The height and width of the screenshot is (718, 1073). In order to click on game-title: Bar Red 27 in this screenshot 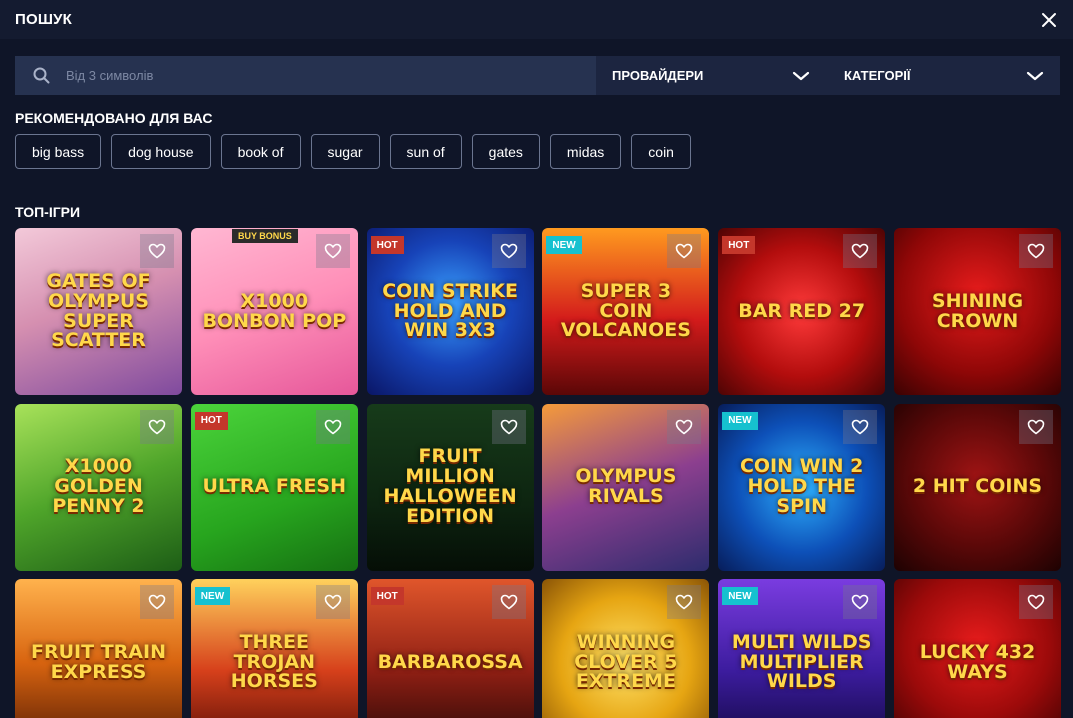, I will do `click(802, 310)`.